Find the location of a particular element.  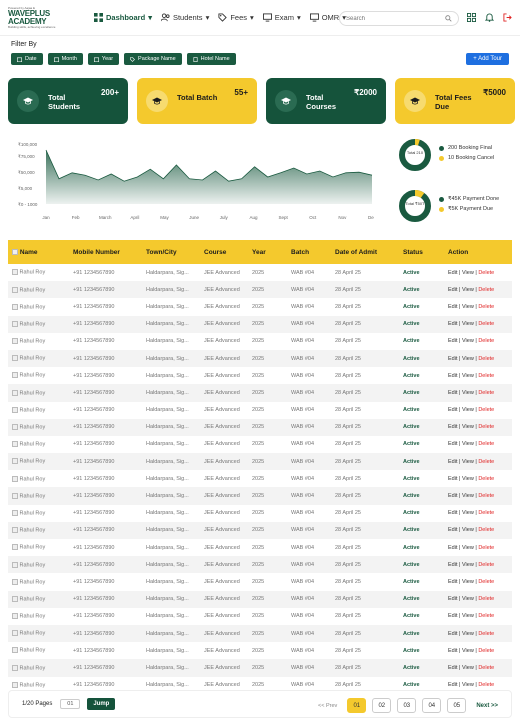

page-button: 02 is located at coordinates (382, 705).